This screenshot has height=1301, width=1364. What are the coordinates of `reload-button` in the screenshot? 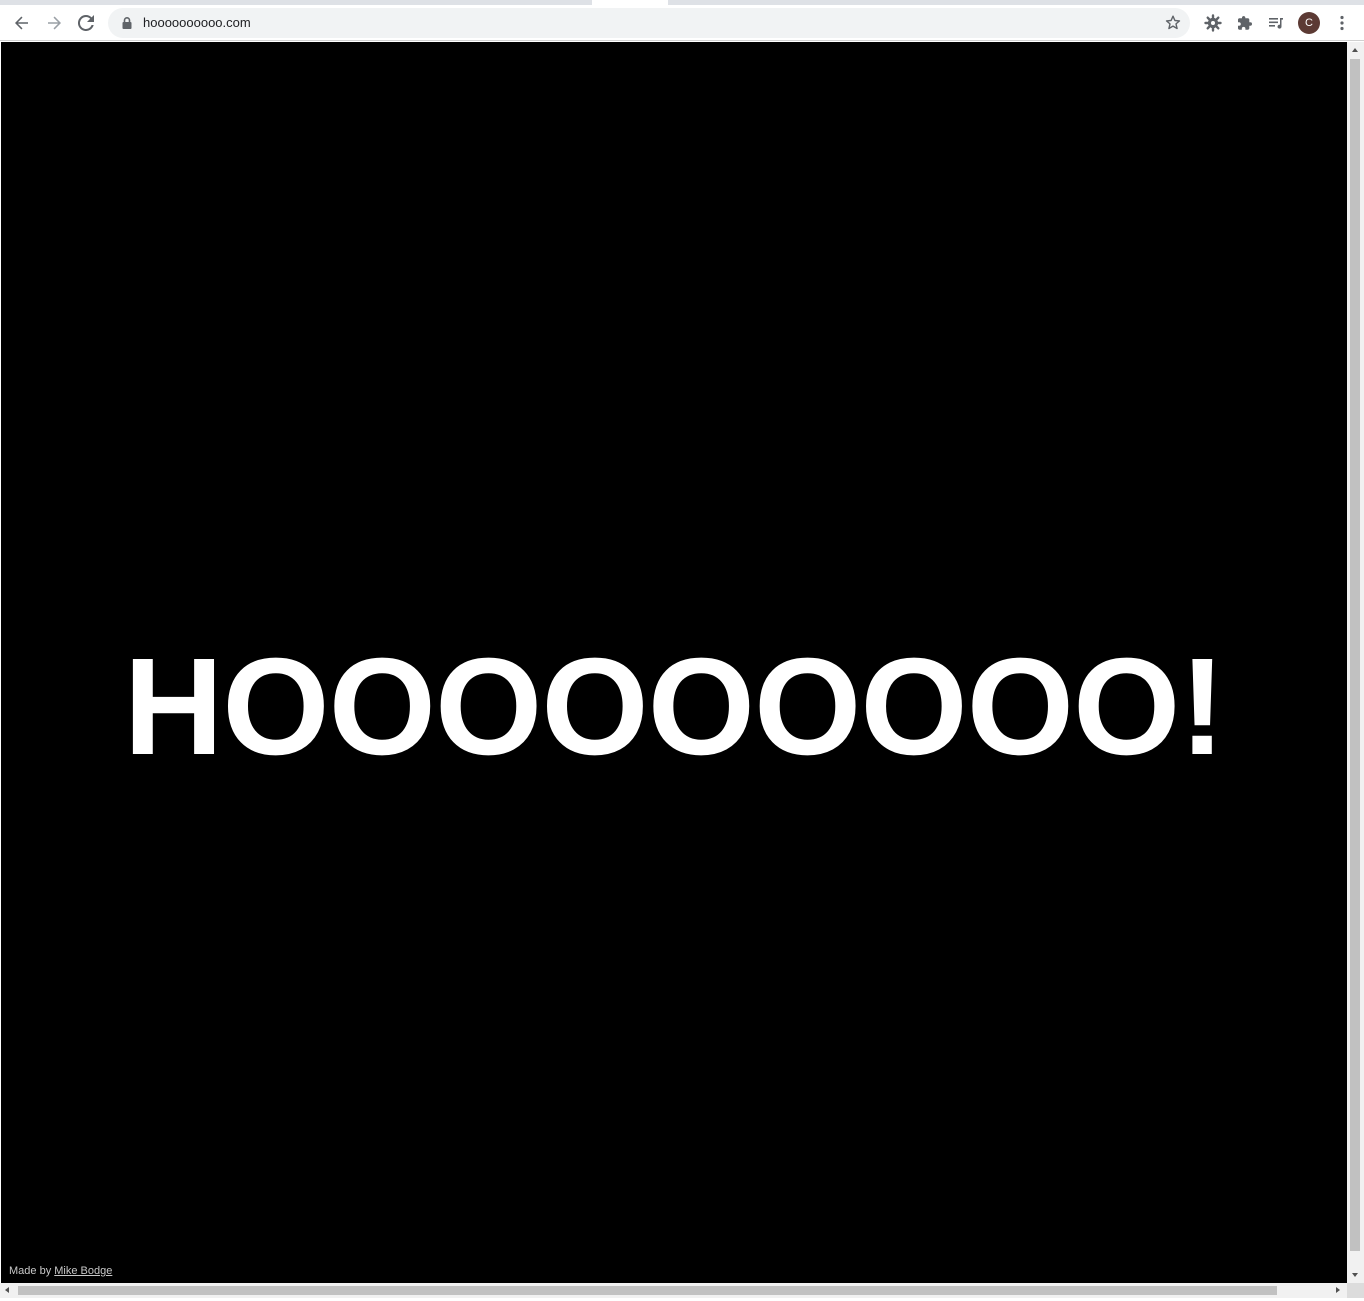 It's located at (86, 23).